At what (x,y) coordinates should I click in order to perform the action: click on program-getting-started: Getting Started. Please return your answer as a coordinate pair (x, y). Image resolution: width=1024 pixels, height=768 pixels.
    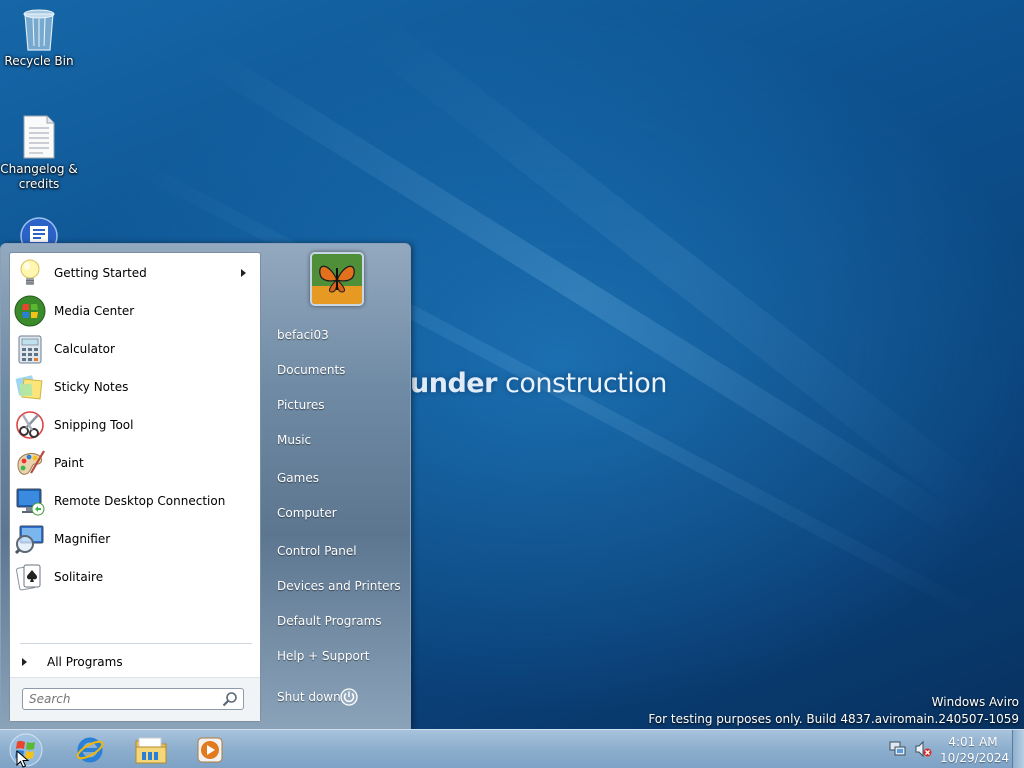
    Looking at the image, I should click on (135, 273).